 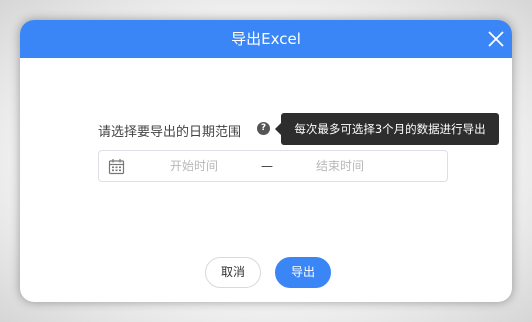 I want to click on help-tooltip: 每次最多可选择3个月的数据进行导出, so click(x=390, y=129).